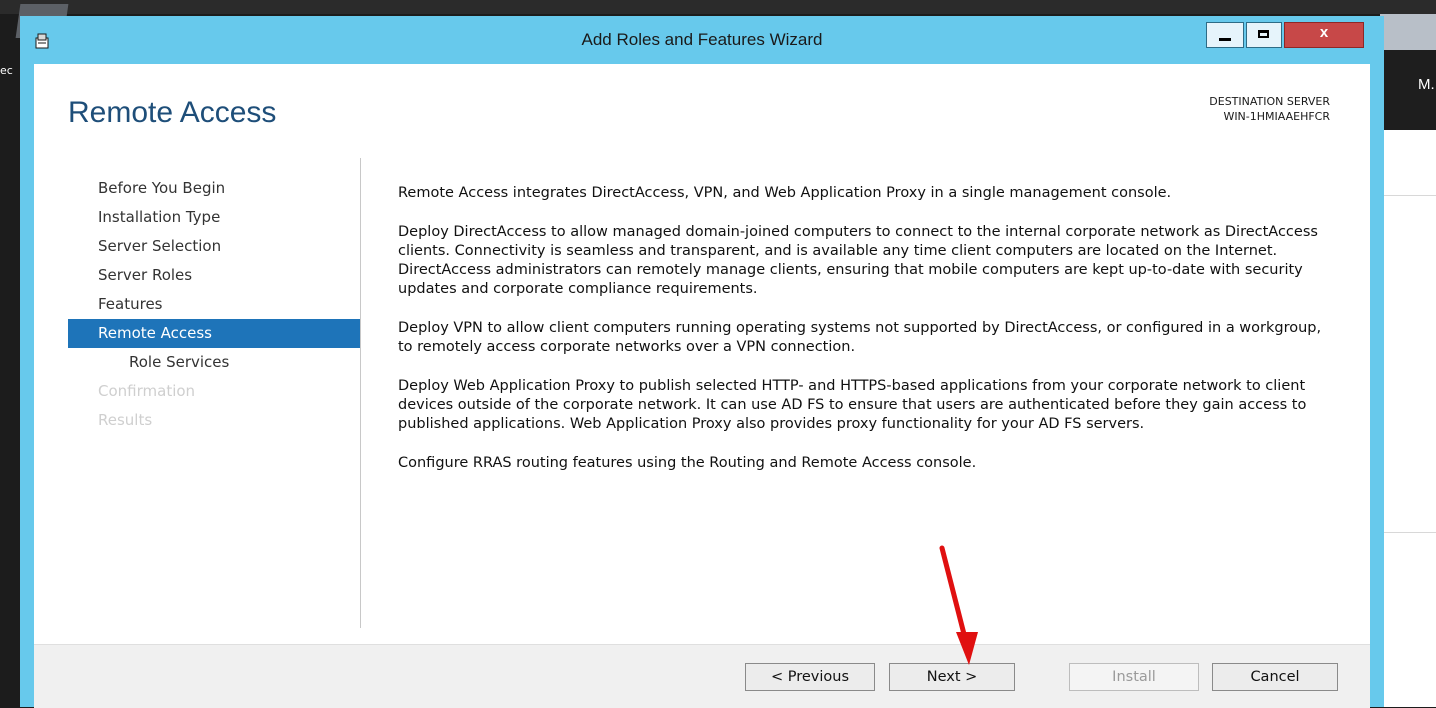 This screenshot has height=708, width=1436. What do you see at coordinates (1225, 35) in the screenshot?
I see `minimize-button` at bounding box center [1225, 35].